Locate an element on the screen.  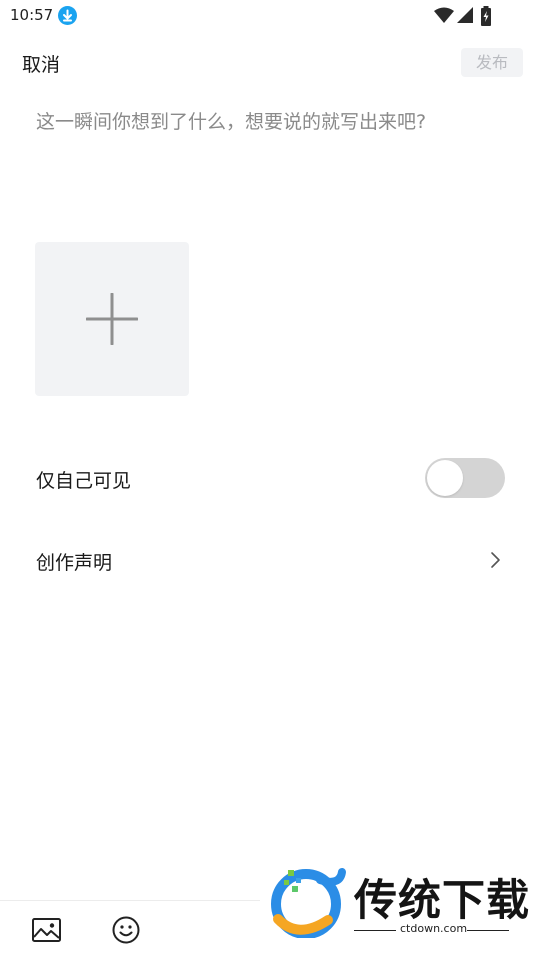
creation-statement-row: 创作声明 is located at coordinates (270, 560).